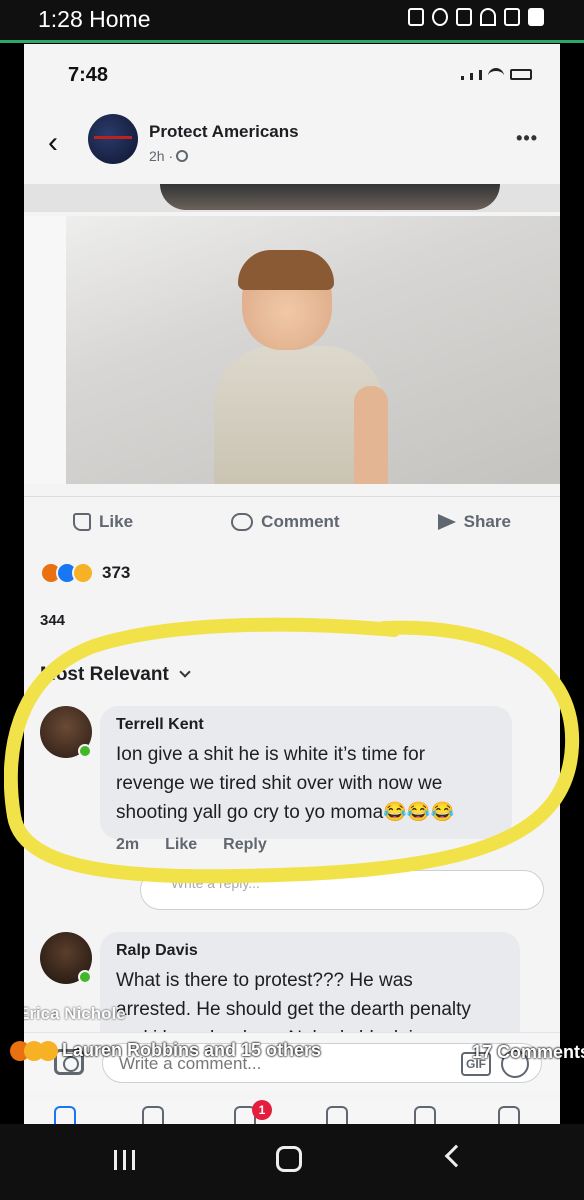  What do you see at coordinates (181, 845) in the screenshot?
I see `comment-like-button: Like` at bounding box center [181, 845].